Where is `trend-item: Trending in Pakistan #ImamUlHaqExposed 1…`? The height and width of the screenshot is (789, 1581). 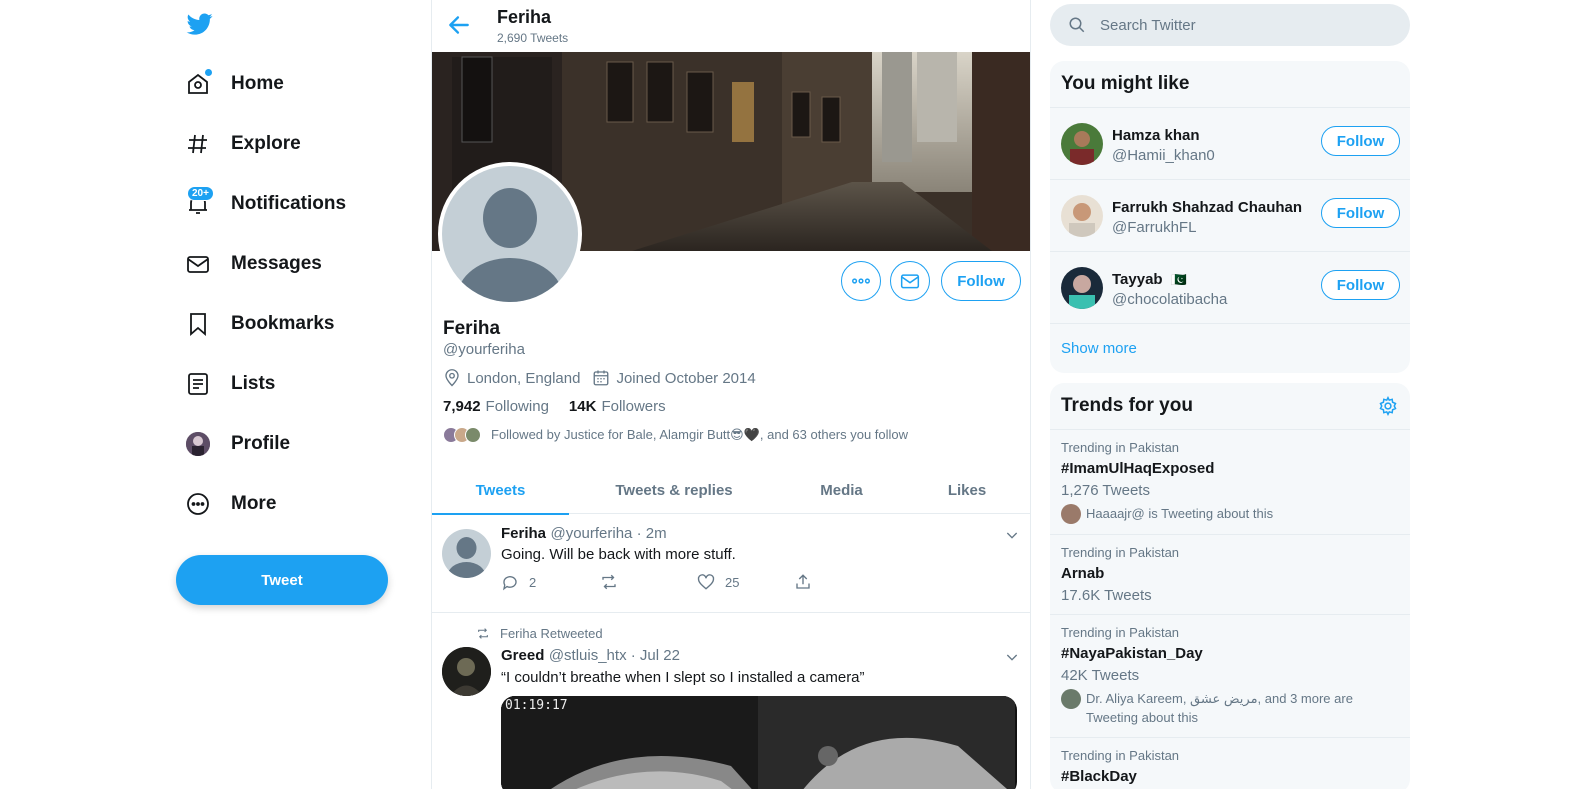
trend-item: Trending in Pakistan #ImamUlHaqExposed 1… is located at coordinates (1230, 482).